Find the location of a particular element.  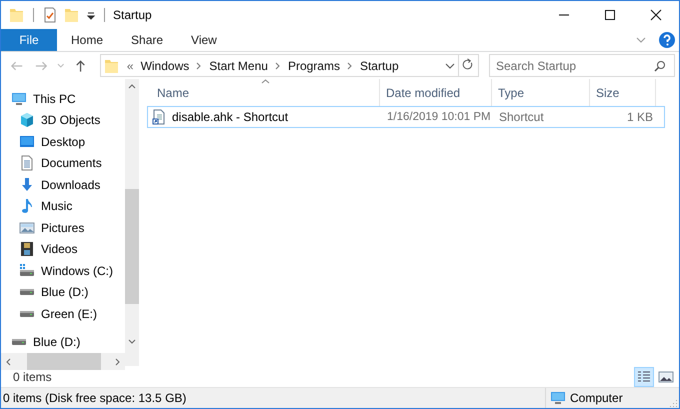

address-bar: « Windows Start Menu Programs Startup is located at coordinates (280, 65).